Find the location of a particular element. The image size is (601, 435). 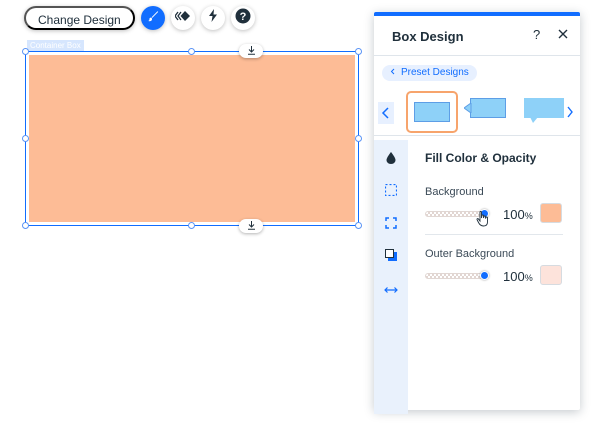

chevron-right-icon is located at coordinates (570, 113).